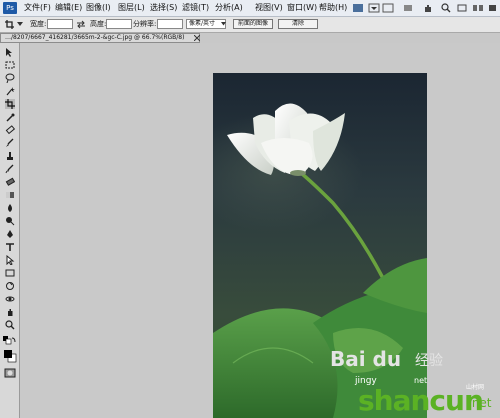 The image size is (500, 418). I want to click on height-input, so click(119, 24).